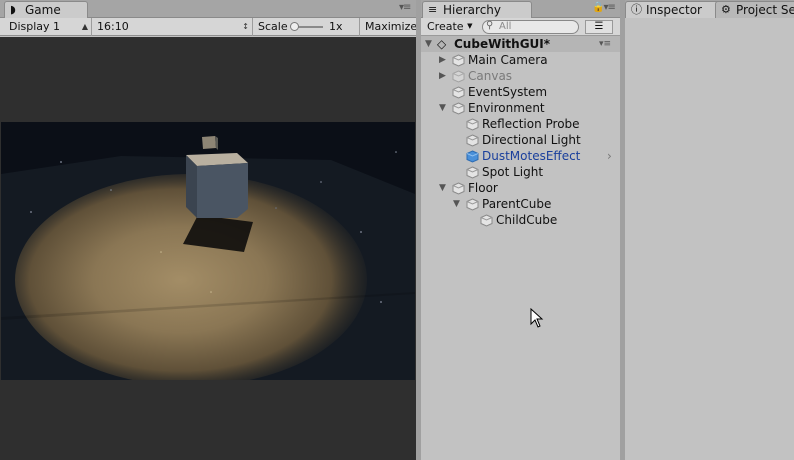 The image size is (794, 460). What do you see at coordinates (336, 26) in the screenshot?
I see `scale-value: 1x` at bounding box center [336, 26].